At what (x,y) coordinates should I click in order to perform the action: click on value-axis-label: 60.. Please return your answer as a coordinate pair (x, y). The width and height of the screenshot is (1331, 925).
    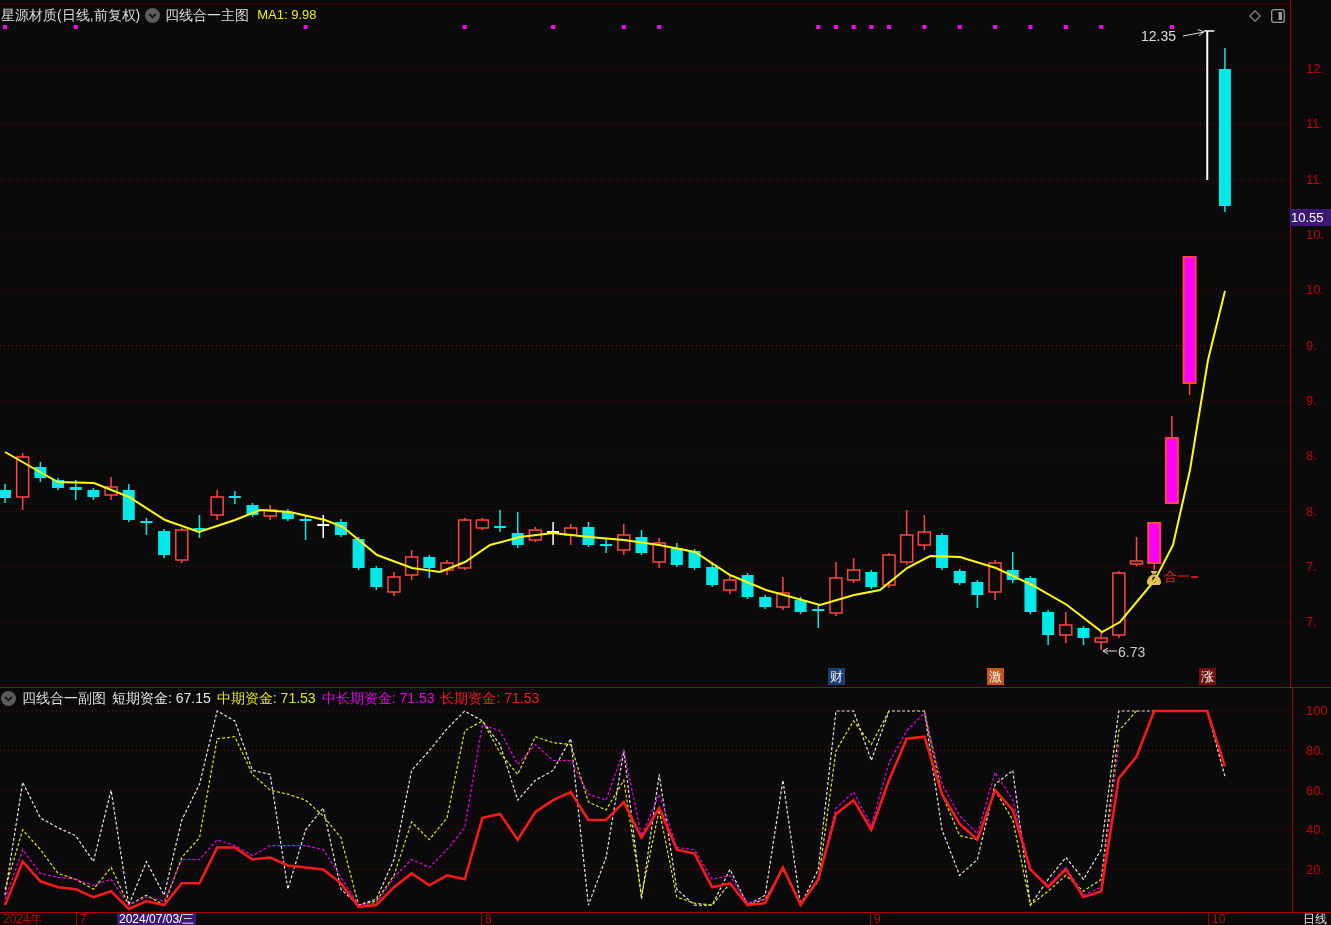
    Looking at the image, I should click on (1315, 790).